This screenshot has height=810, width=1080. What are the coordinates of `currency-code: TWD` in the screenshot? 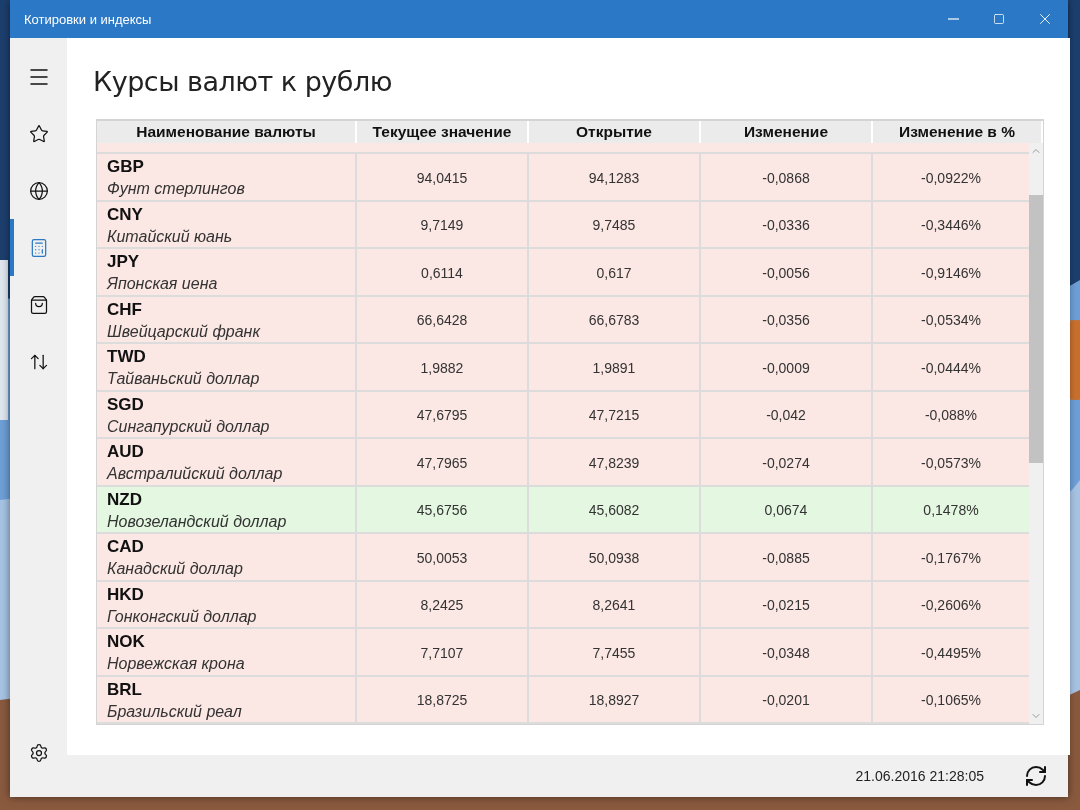 It's located at (127, 357).